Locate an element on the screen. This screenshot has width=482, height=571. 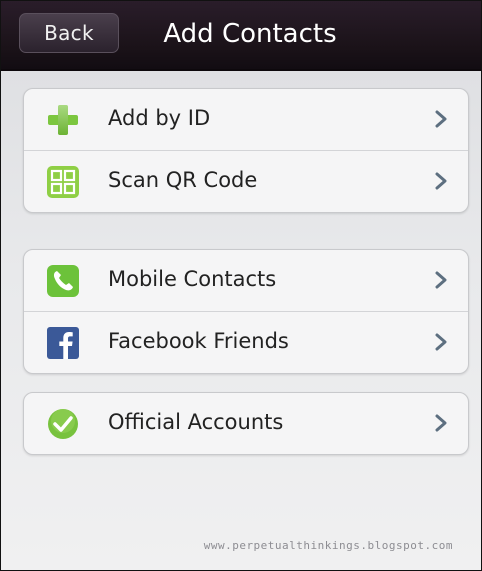
qr-code-icon is located at coordinates (63, 182).